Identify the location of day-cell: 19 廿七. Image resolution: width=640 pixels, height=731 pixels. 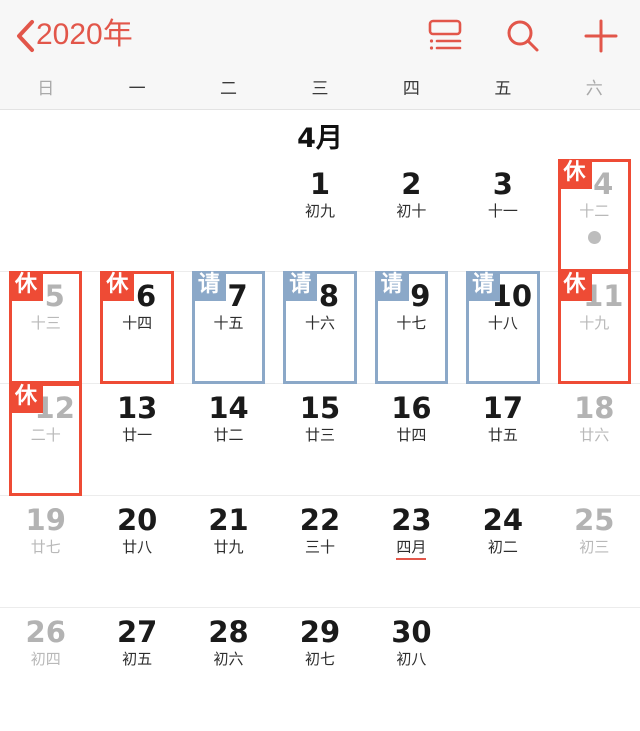
(45, 551).